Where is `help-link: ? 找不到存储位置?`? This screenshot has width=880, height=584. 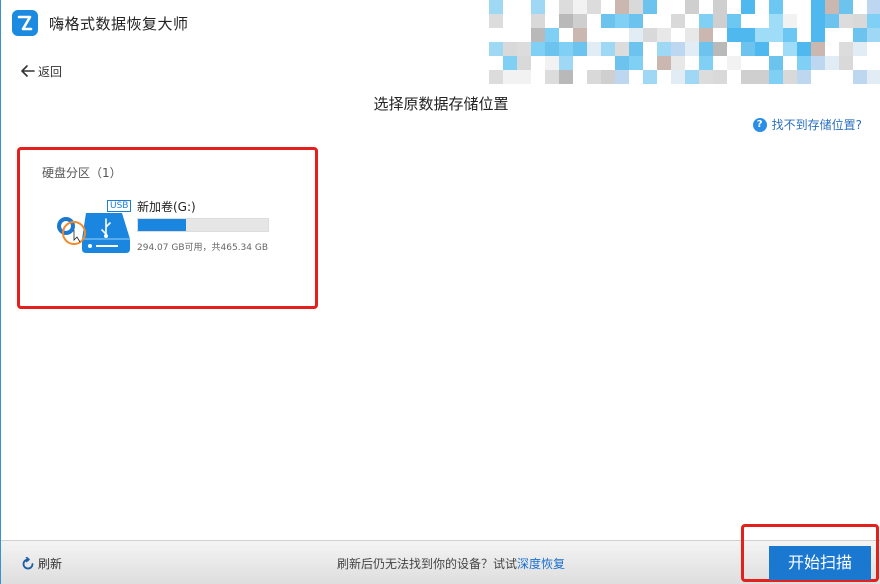 help-link: ? 找不到存储位置? is located at coordinates (807, 124).